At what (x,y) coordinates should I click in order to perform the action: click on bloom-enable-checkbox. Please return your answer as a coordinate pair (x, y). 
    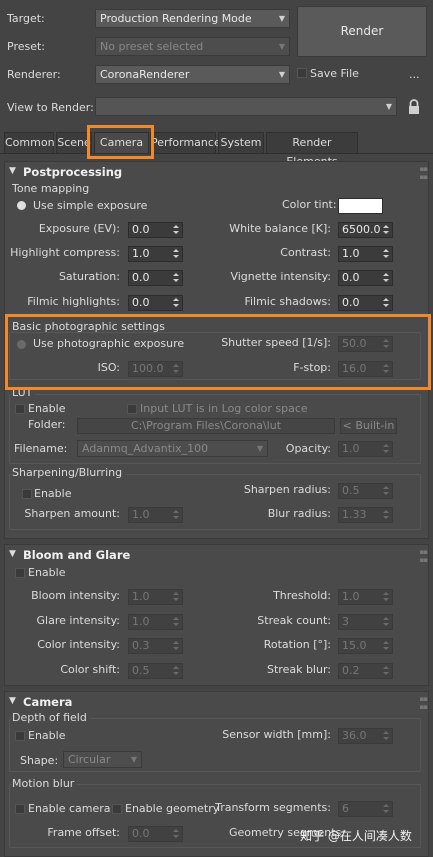
    Looking at the image, I should click on (20, 573).